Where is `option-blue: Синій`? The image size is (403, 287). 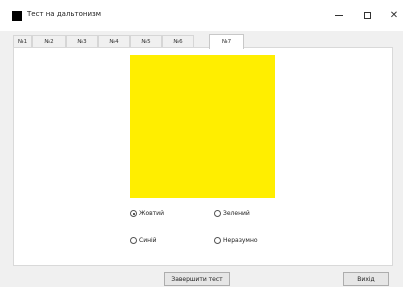 option-blue: Синій is located at coordinates (143, 240).